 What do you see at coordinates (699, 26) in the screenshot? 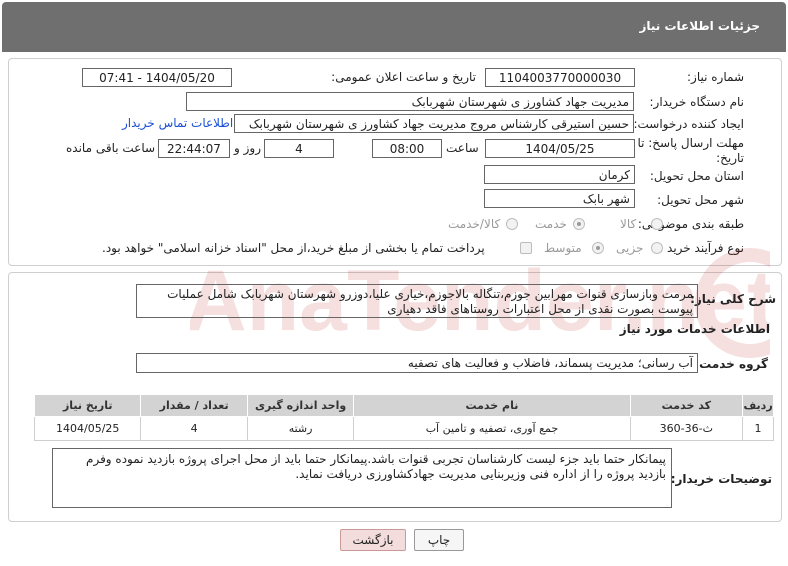
I see `page-title: جزئیات اطلاعات نیاز` at bounding box center [699, 26].